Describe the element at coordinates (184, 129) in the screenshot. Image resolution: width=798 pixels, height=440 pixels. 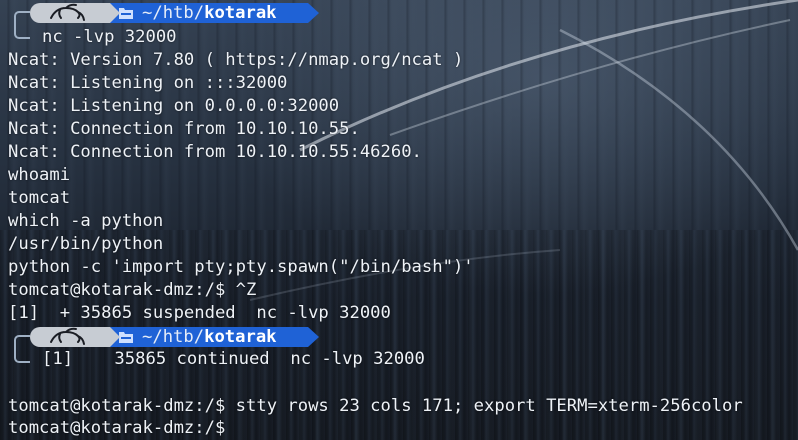
I see `output-line: Ncat: Connection from 10.10.10.55.` at that location.